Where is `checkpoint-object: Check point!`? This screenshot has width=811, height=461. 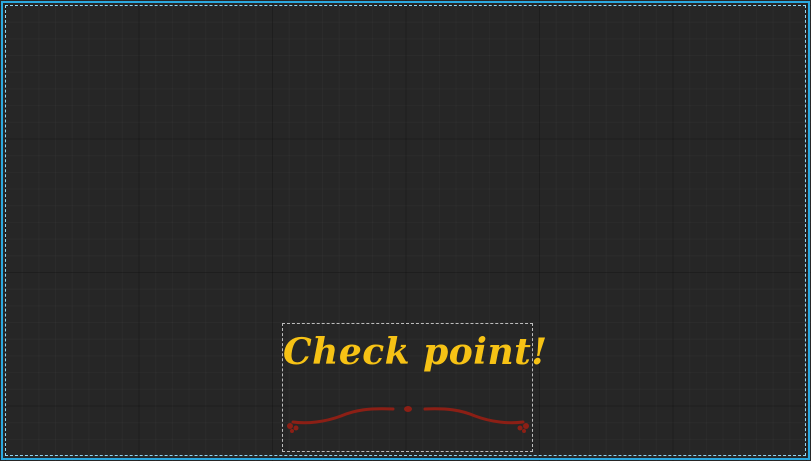
checkpoint-object: Check point! is located at coordinates (415, 387).